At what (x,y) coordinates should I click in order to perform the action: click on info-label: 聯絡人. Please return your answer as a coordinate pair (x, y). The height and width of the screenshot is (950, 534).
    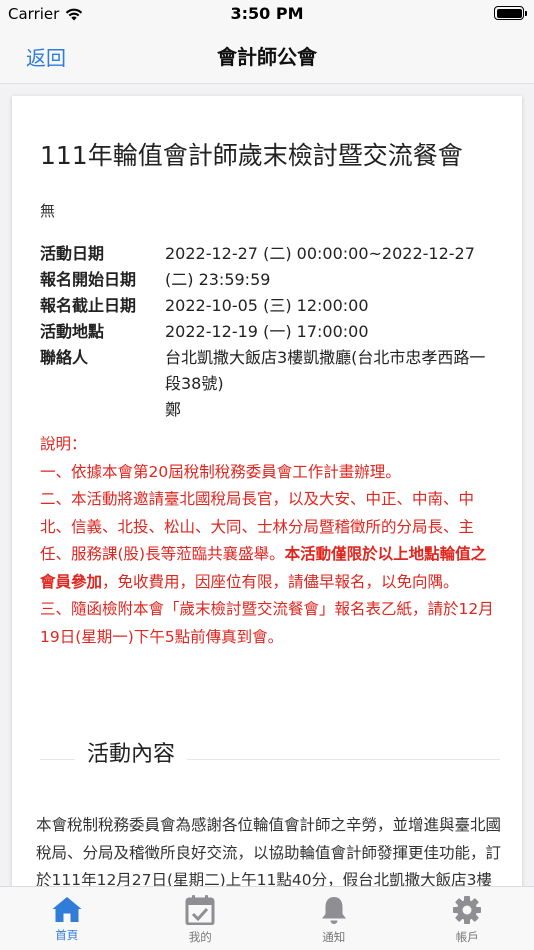
    Looking at the image, I should click on (64, 357).